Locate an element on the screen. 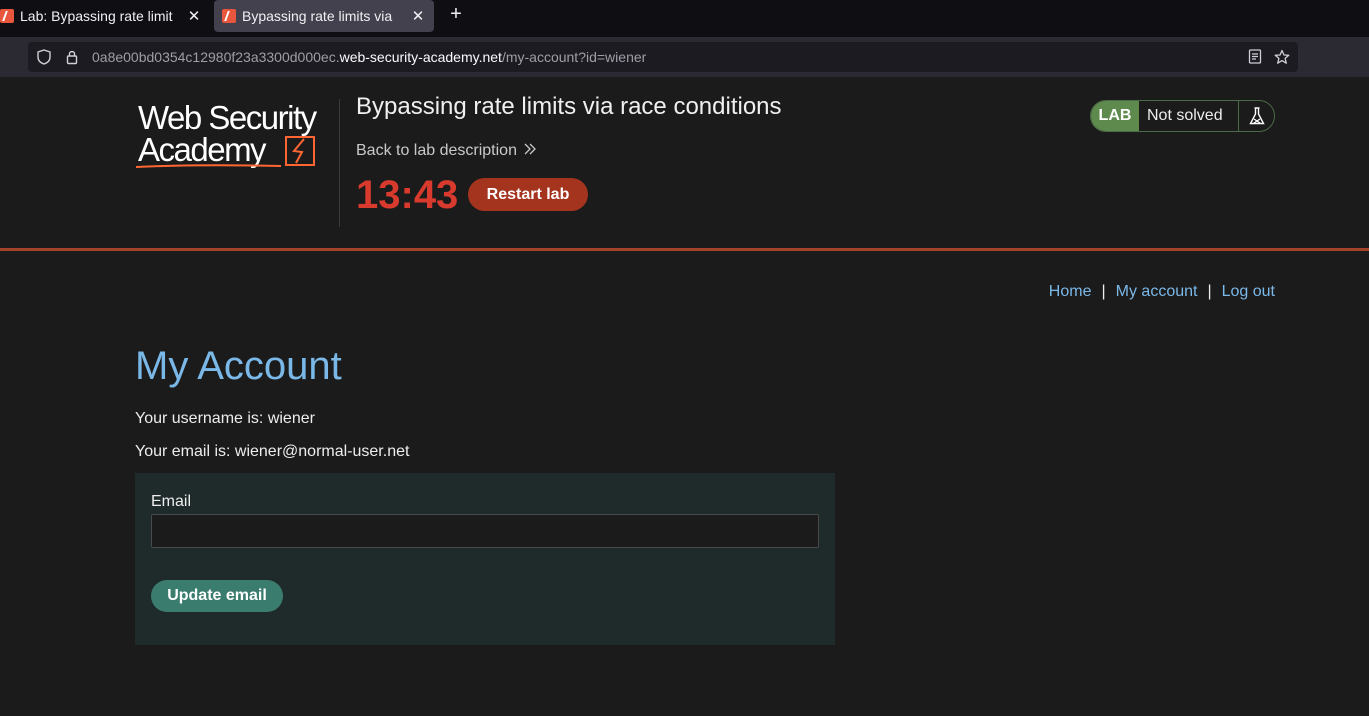 Image resolution: width=1369 pixels, height=716 pixels. new-tab-button: + is located at coordinates (456, 15).